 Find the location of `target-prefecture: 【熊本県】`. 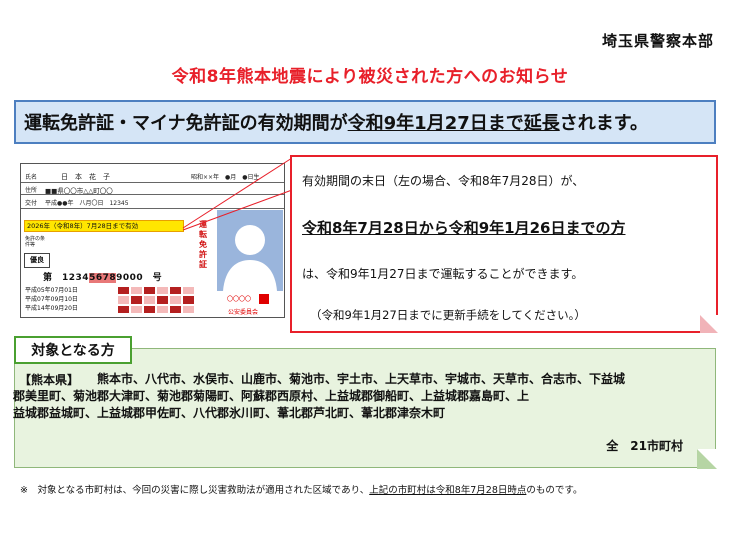

target-prefecture: 【熊本県】 is located at coordinates (49, 380).